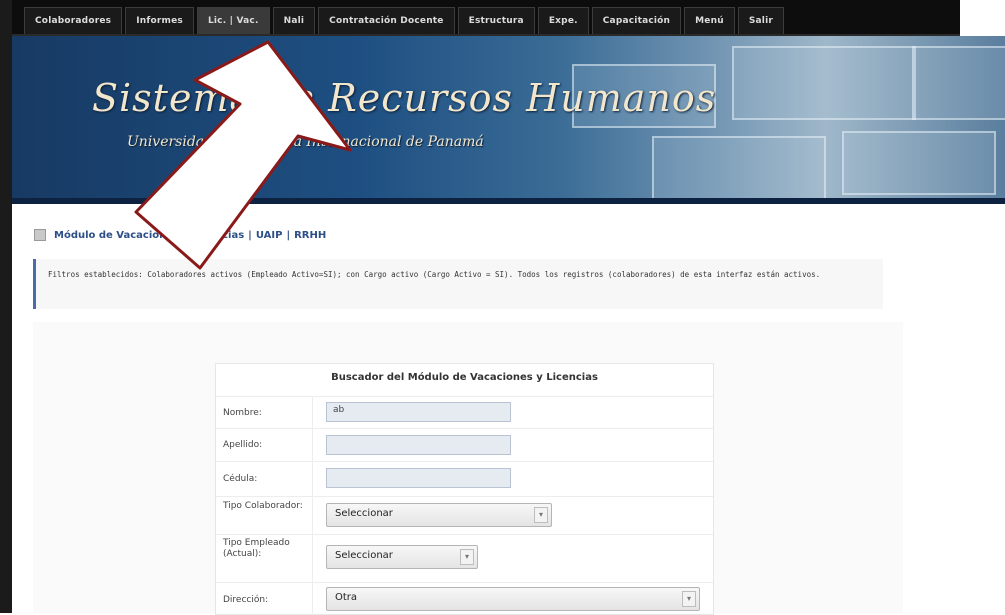 This screenshot has height=615, width=1005. What do you see at coordinates (496, 20) in the screenshot?
I see `tab-estructura: Estructura` at bounding box center [496, 20].